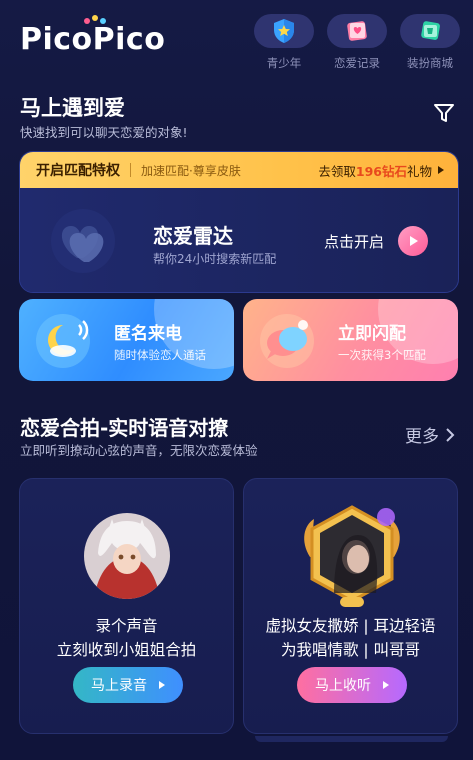 This screenshot has height=760, width=473. I want to click on banner-reward-highlight: 196钻石, so click(381, 171).